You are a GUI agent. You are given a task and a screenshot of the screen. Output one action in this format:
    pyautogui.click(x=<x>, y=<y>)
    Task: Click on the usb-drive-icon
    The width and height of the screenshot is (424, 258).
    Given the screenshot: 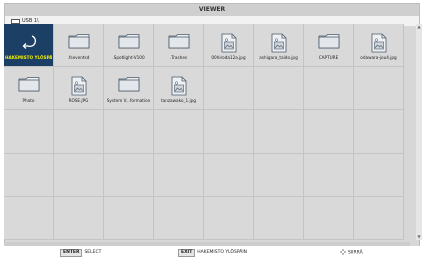 What is the action you would take?
    pyautogui.click(x=15, y=21)
    